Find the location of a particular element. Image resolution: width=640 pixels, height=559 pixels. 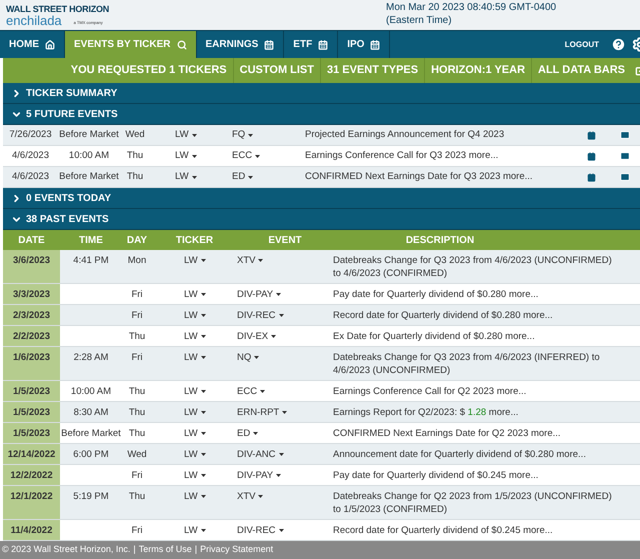

logout-link: LOGOUT is located at coordinates (581, 44).